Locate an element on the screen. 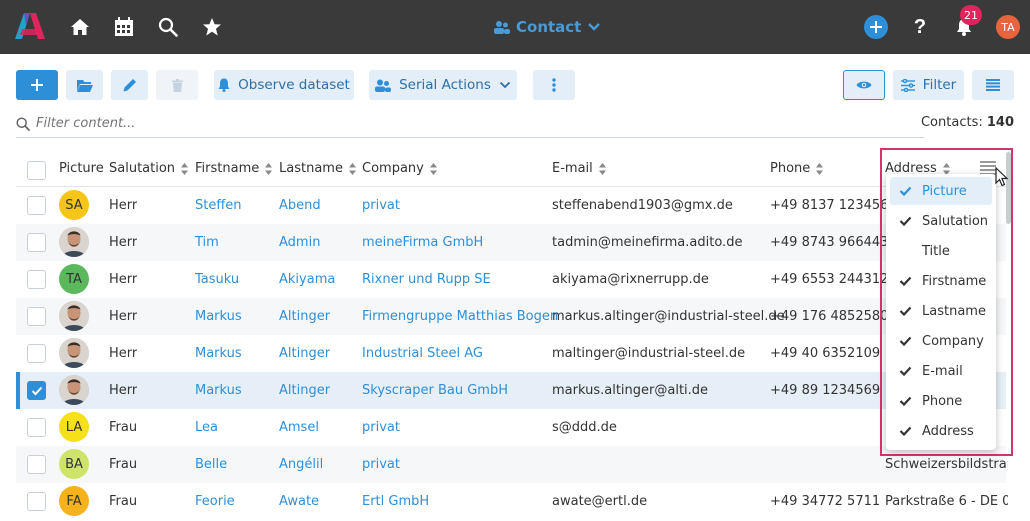 The width and height of the screenshot is (1030, 521). filter-bar is located at coordinates (470, 124).